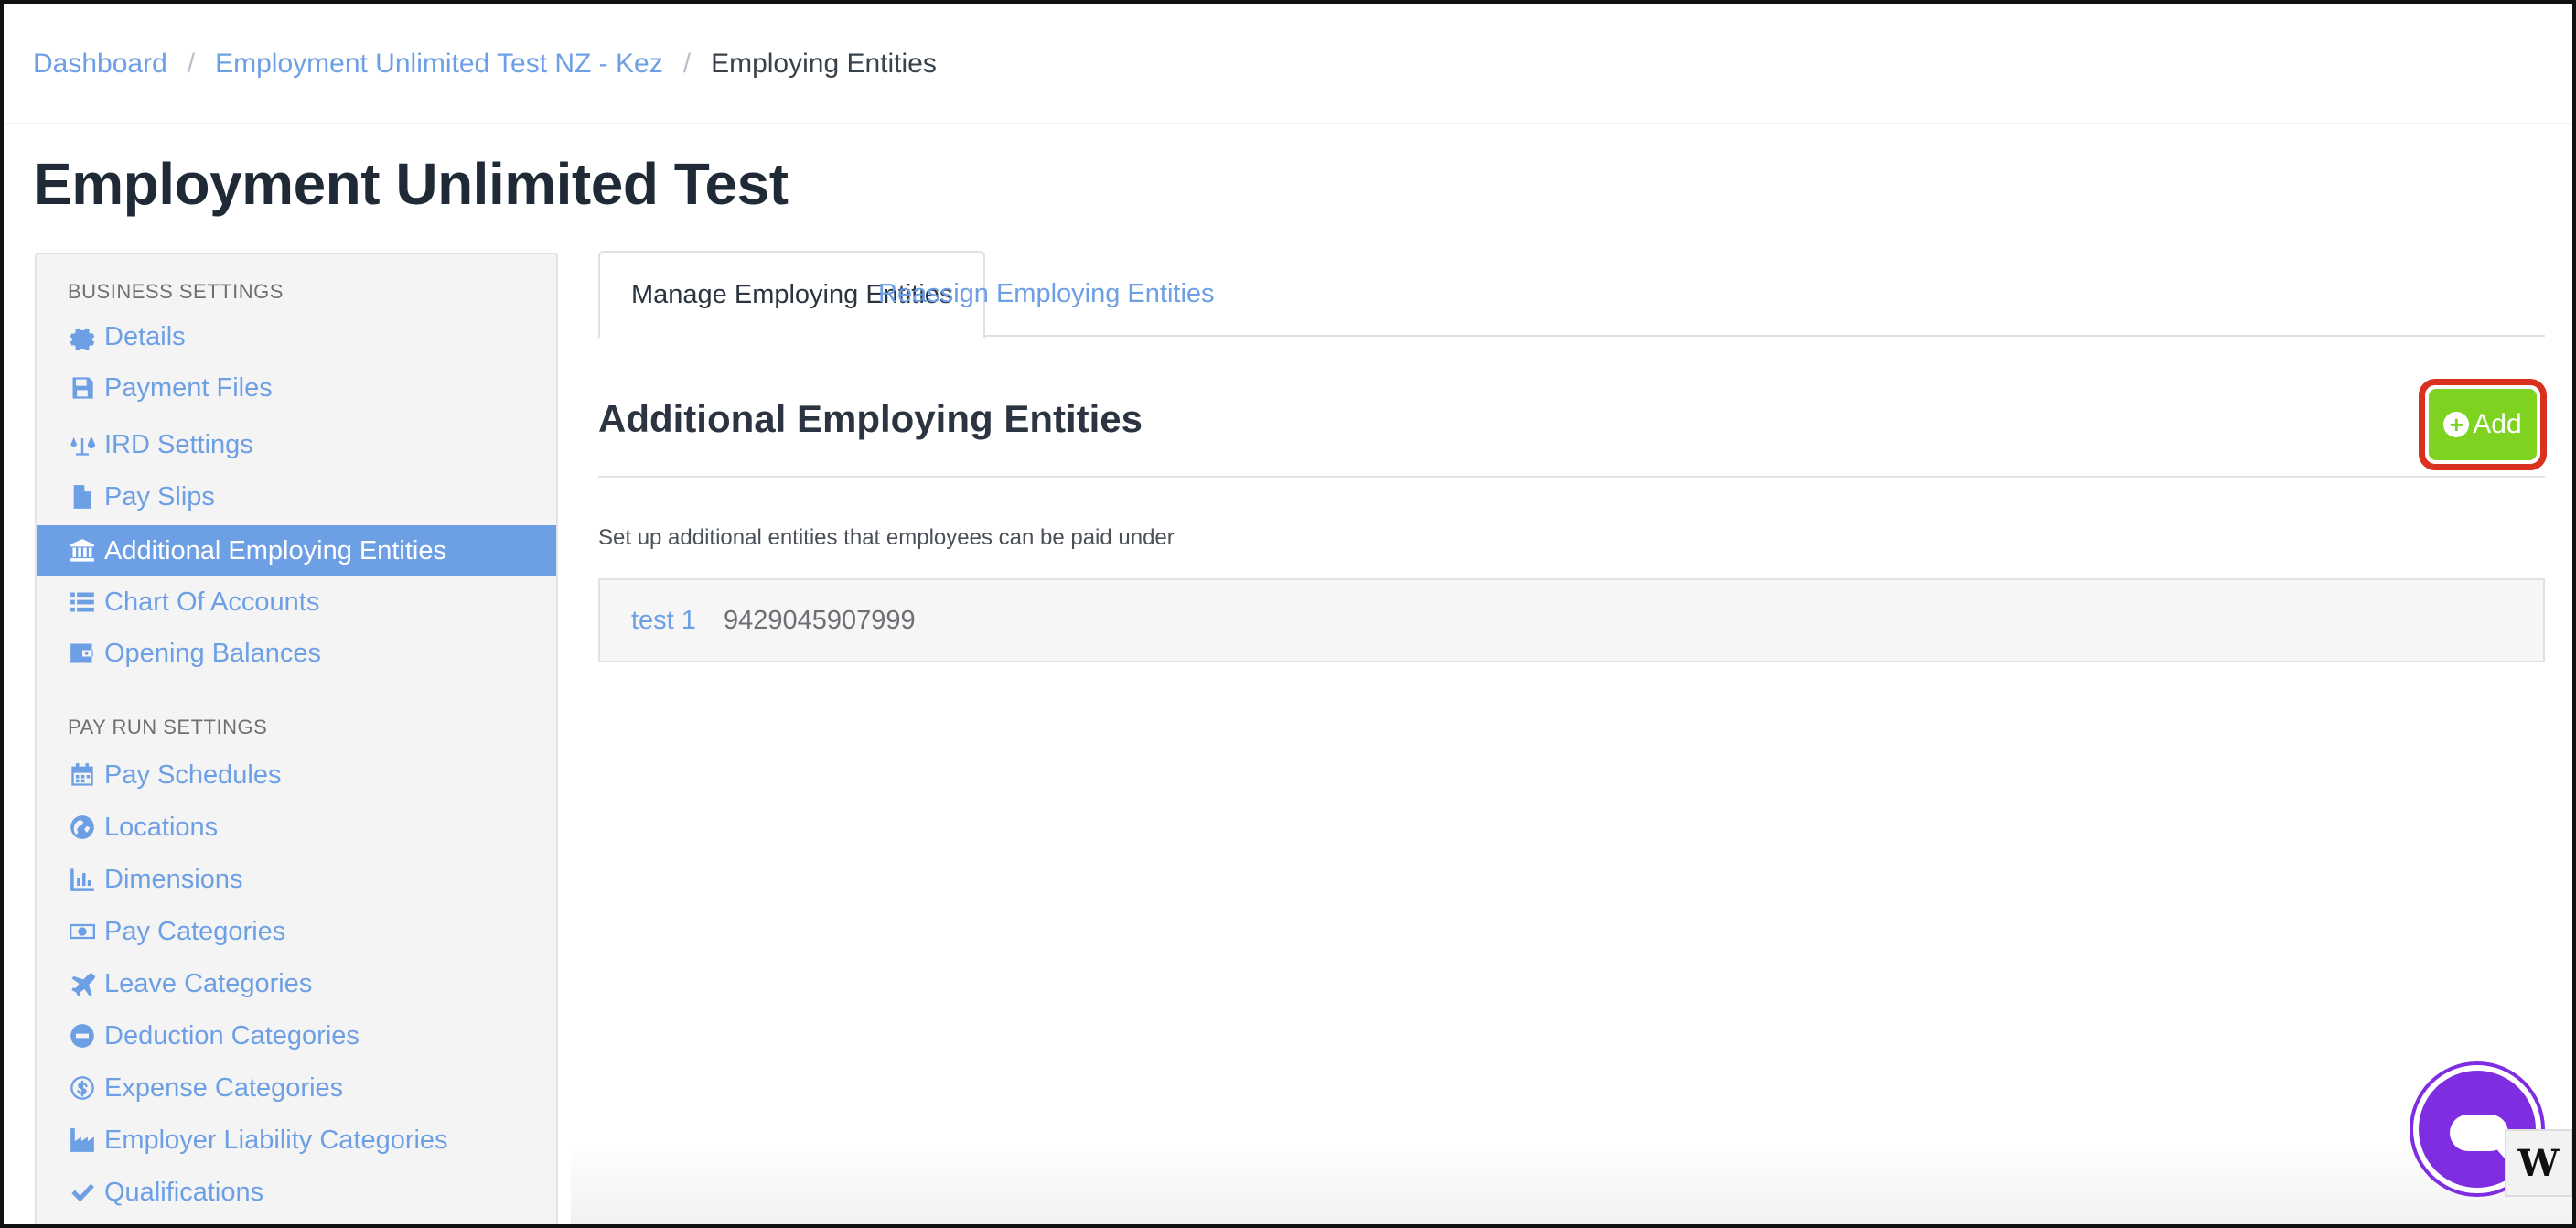 This screenshot has width=2576, height=1228. Describe the element at coordinates (195, 931) in the screenshot. I see `sidebar-item-label: Pay Categories` at that location.